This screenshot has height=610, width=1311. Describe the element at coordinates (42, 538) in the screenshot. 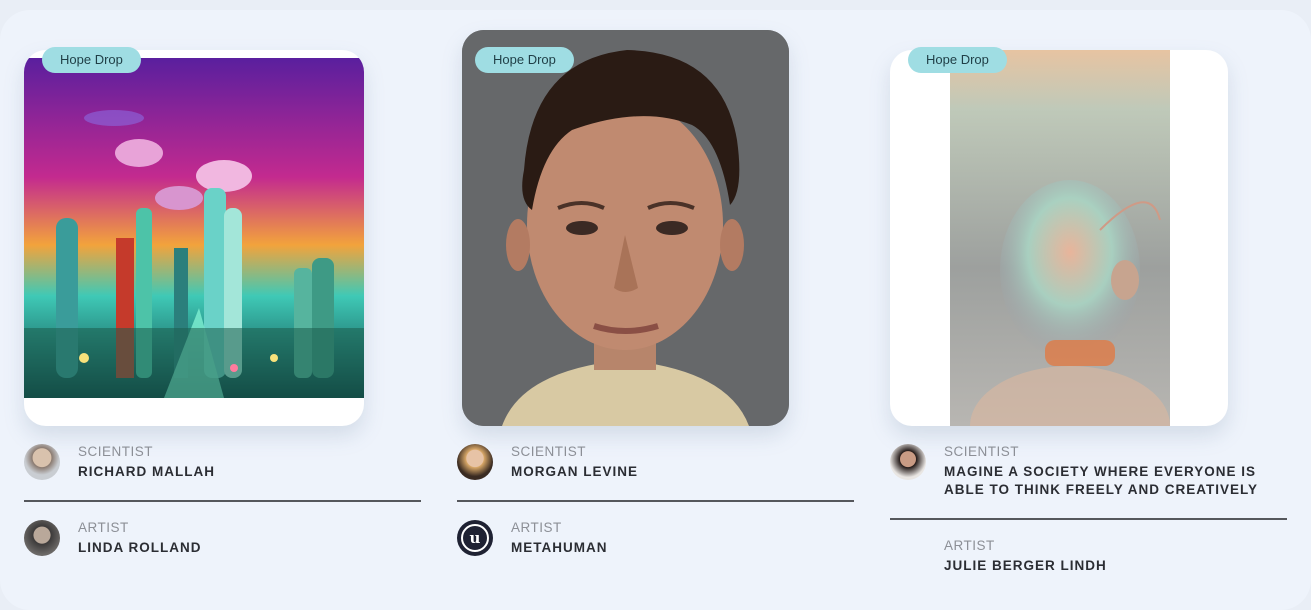

I see `artist-avatar` at that location.